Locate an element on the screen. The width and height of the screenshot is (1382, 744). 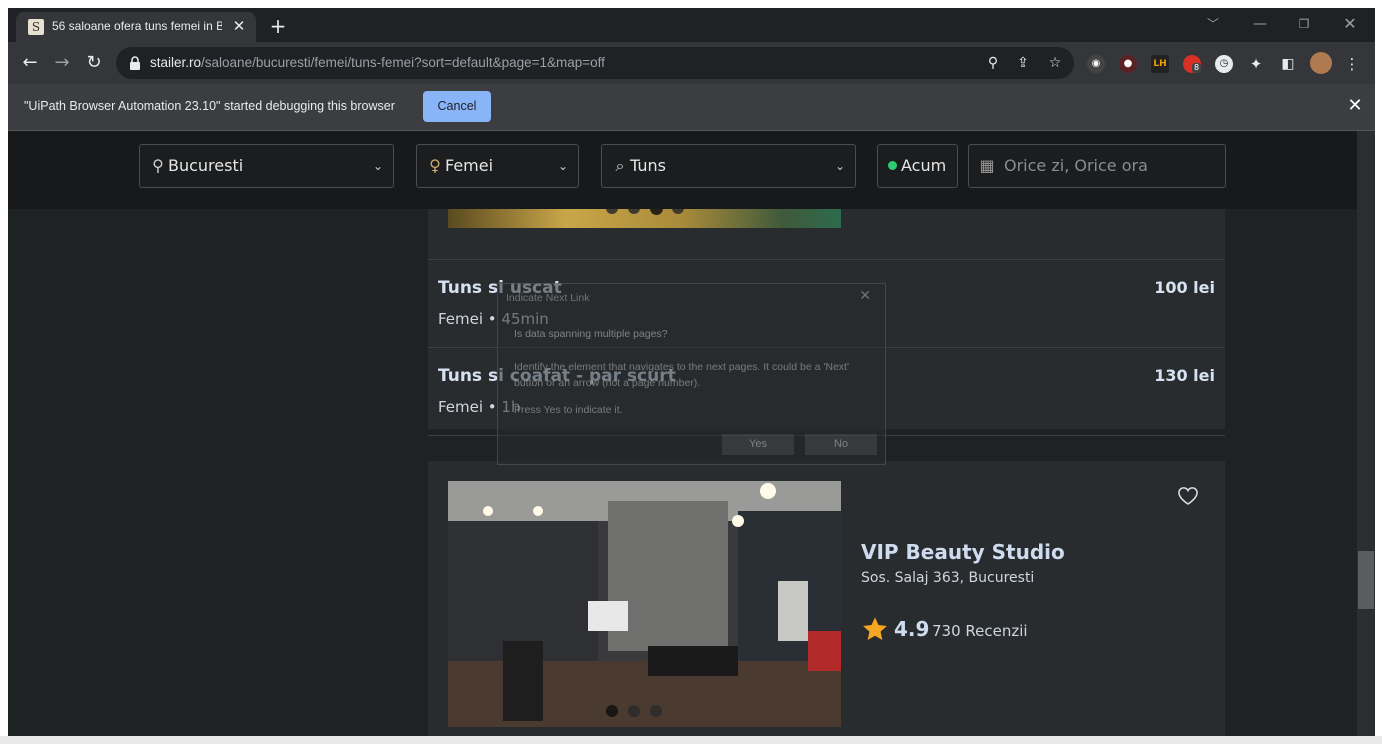
lock-icon is located at coordinates (135, 63).